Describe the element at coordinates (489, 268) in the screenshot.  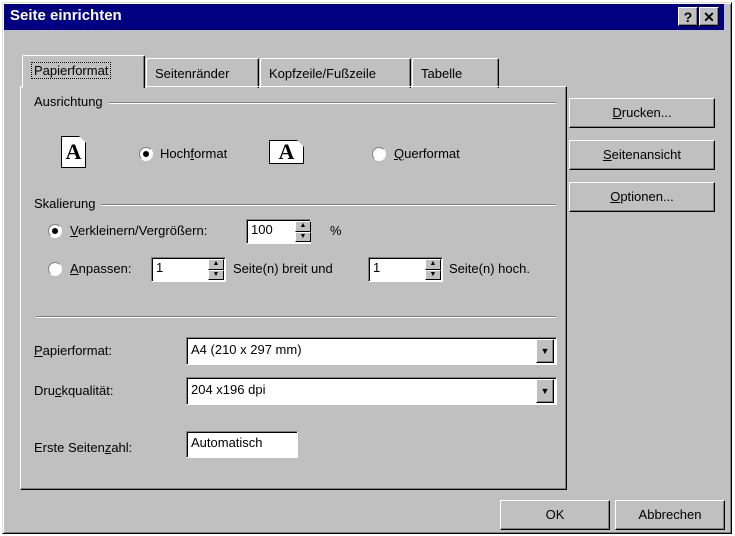
I see `fit-tall-label: Seite(n) hoch.` at that location.